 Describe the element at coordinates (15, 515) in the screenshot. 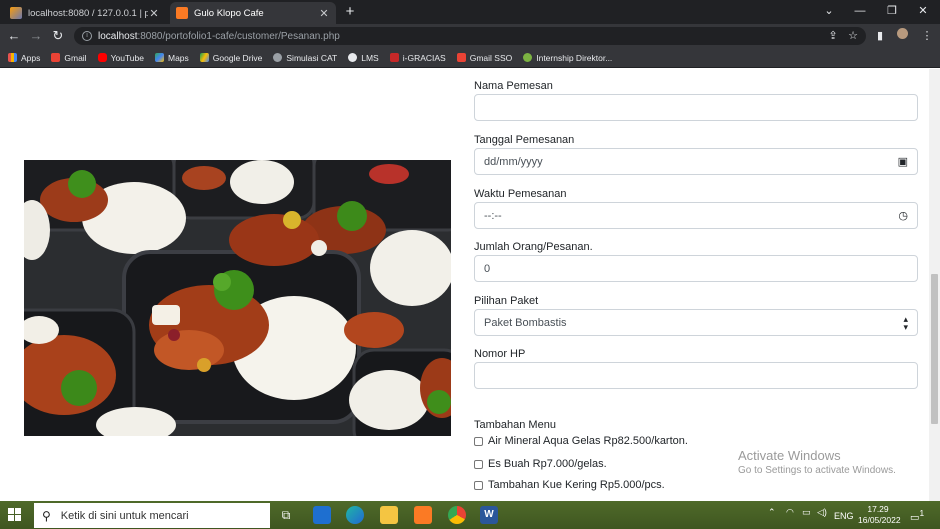

I see `windows-start-icon` at that location.